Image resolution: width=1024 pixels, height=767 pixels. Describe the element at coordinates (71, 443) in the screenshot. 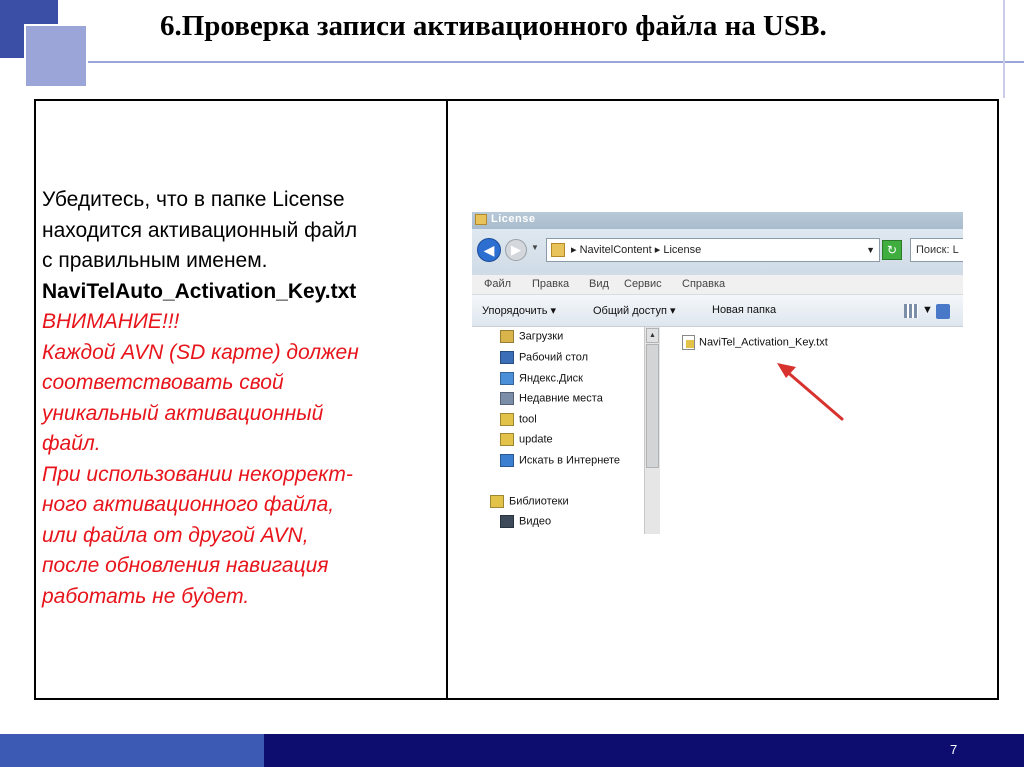

I see `warning-line: файл.` at that location.